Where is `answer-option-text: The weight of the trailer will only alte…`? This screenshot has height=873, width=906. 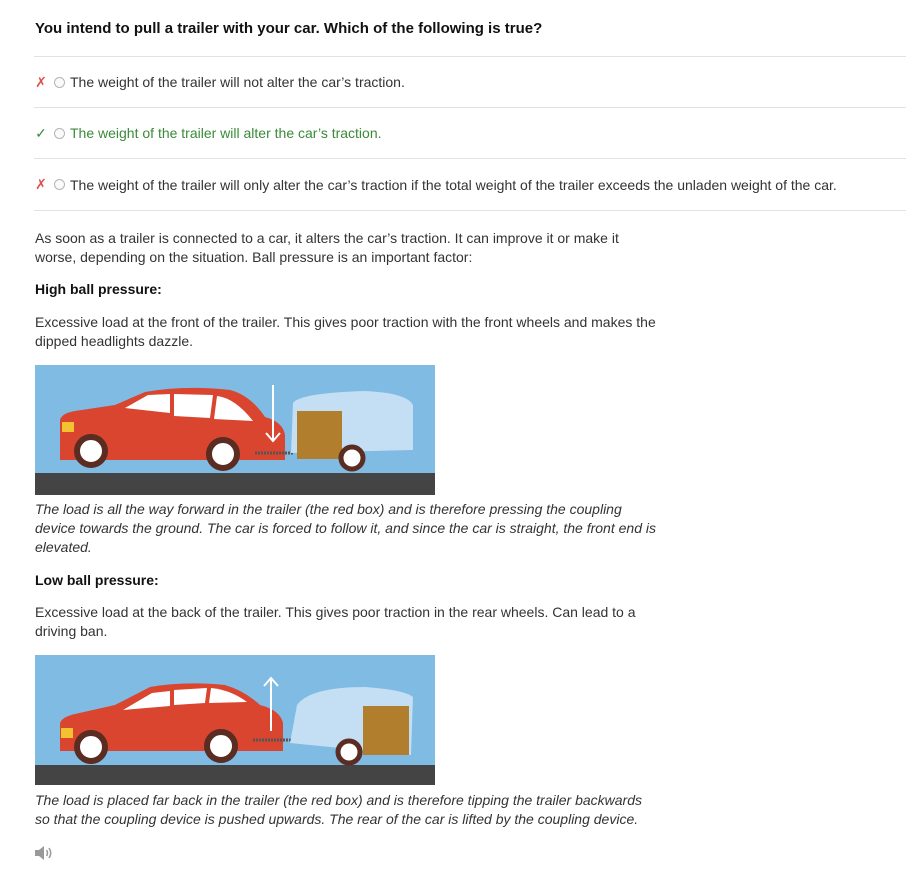 answer-option-text: The weight of the trailer will only alte… is located at coordinates (453, 184).